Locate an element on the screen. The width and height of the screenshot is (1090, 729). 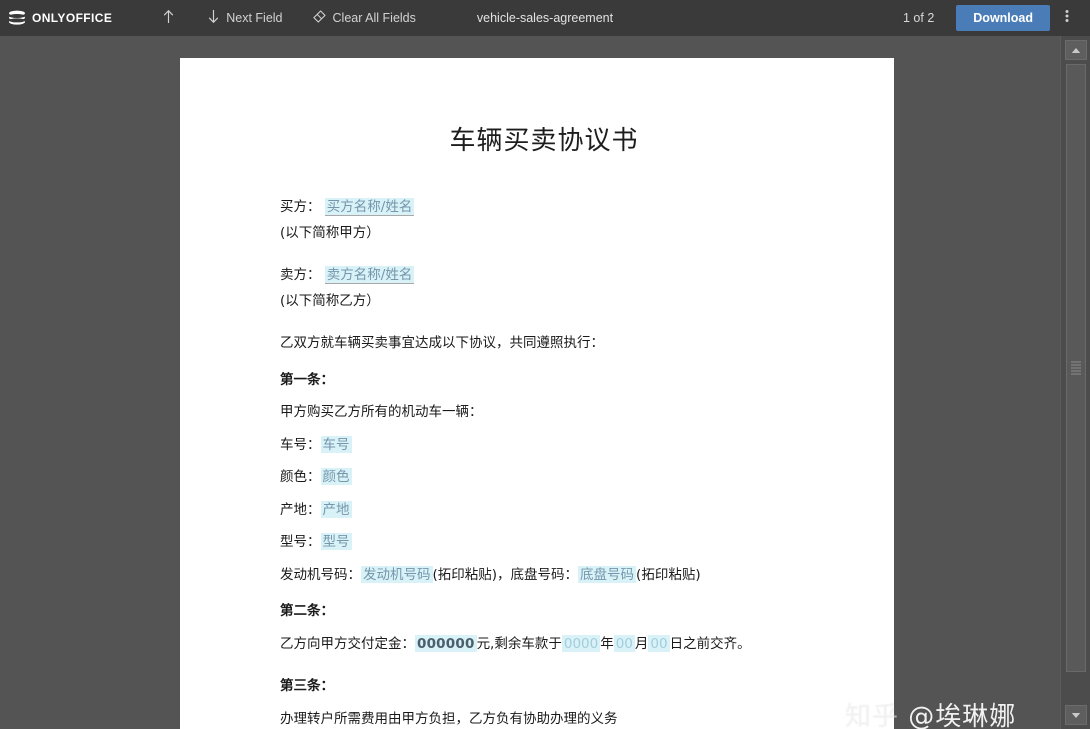
deposit-suffix: 日之前交齐。 is located at coordinates (710, 643).